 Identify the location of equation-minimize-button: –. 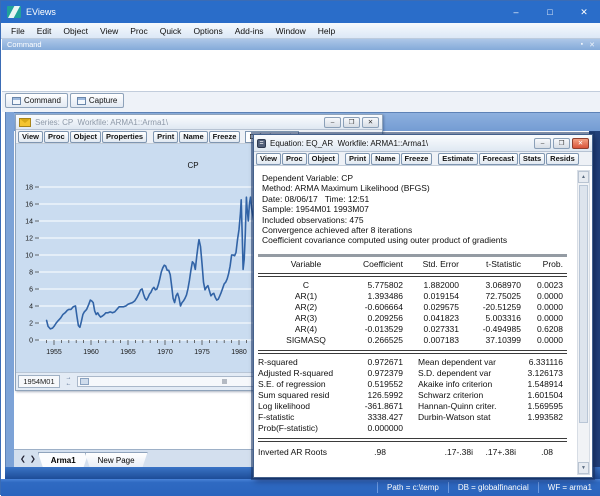
(542, 143).